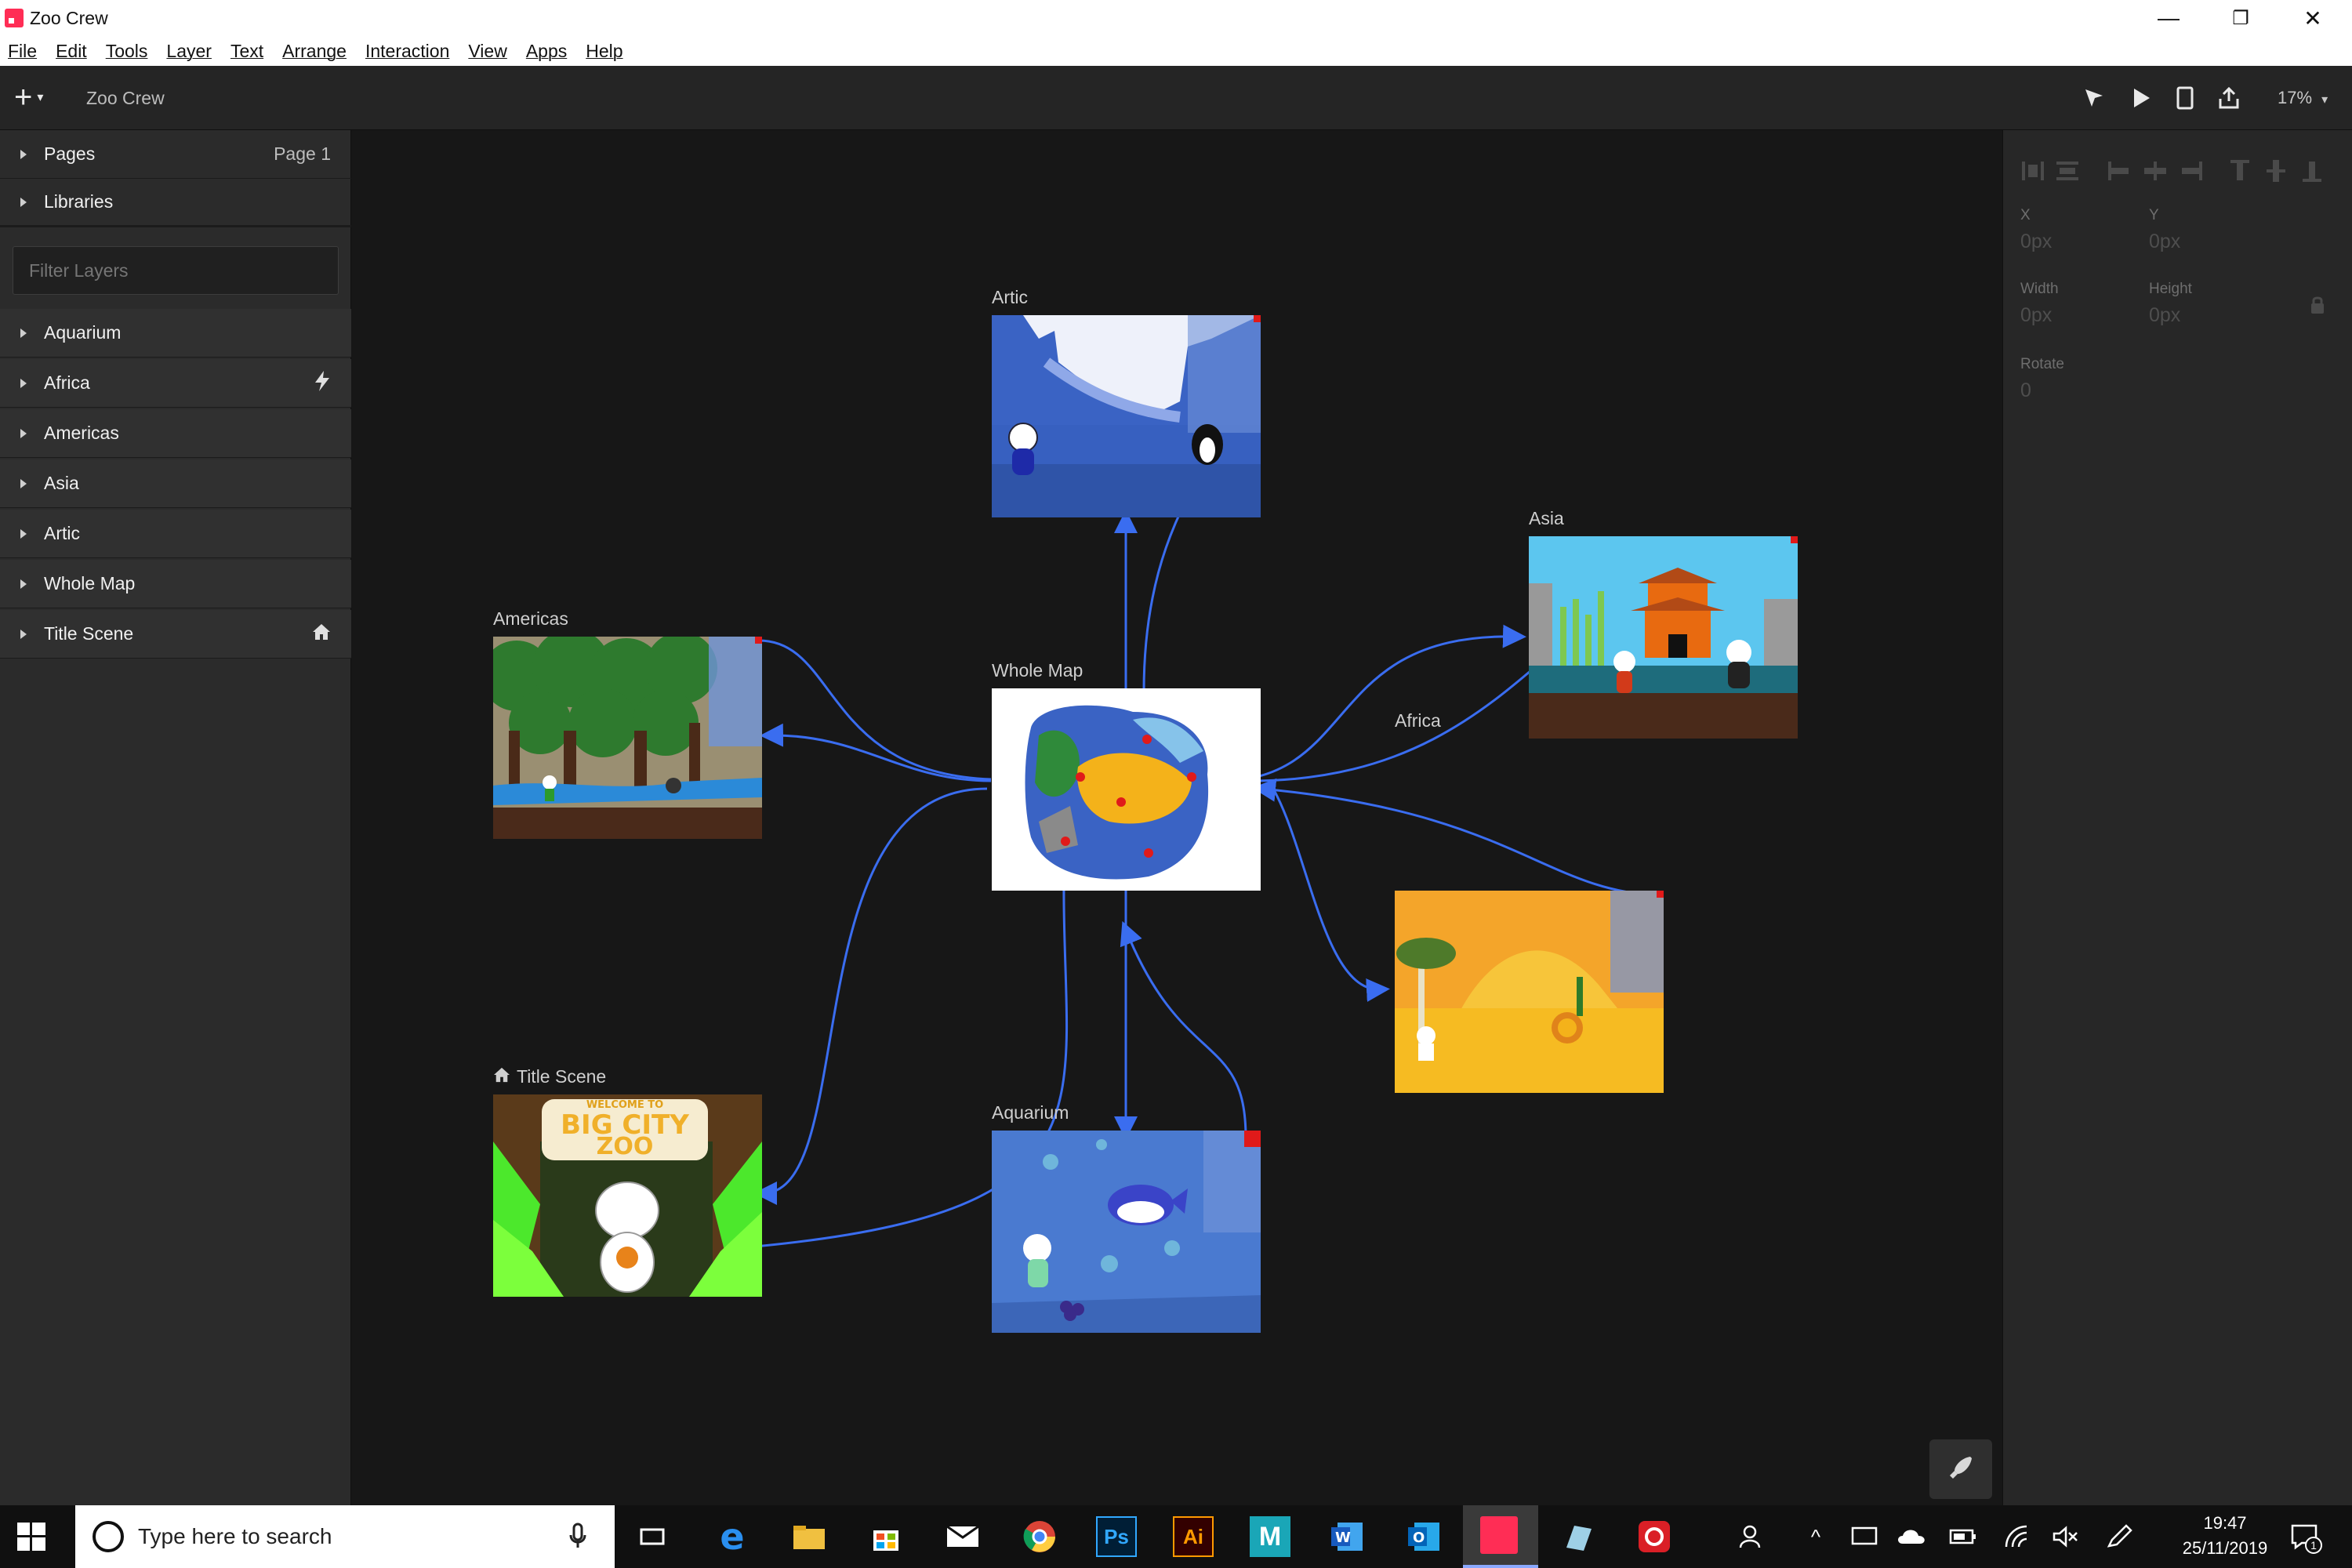  I want to click on menu-interaction: Interaction, so click(407, 51).